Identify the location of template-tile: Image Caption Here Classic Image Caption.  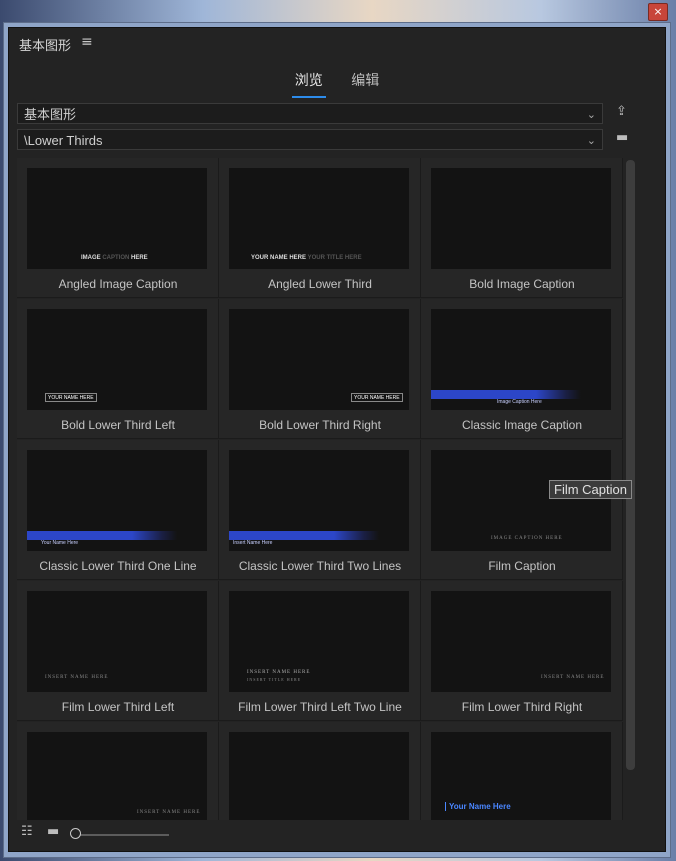
(522, 369).